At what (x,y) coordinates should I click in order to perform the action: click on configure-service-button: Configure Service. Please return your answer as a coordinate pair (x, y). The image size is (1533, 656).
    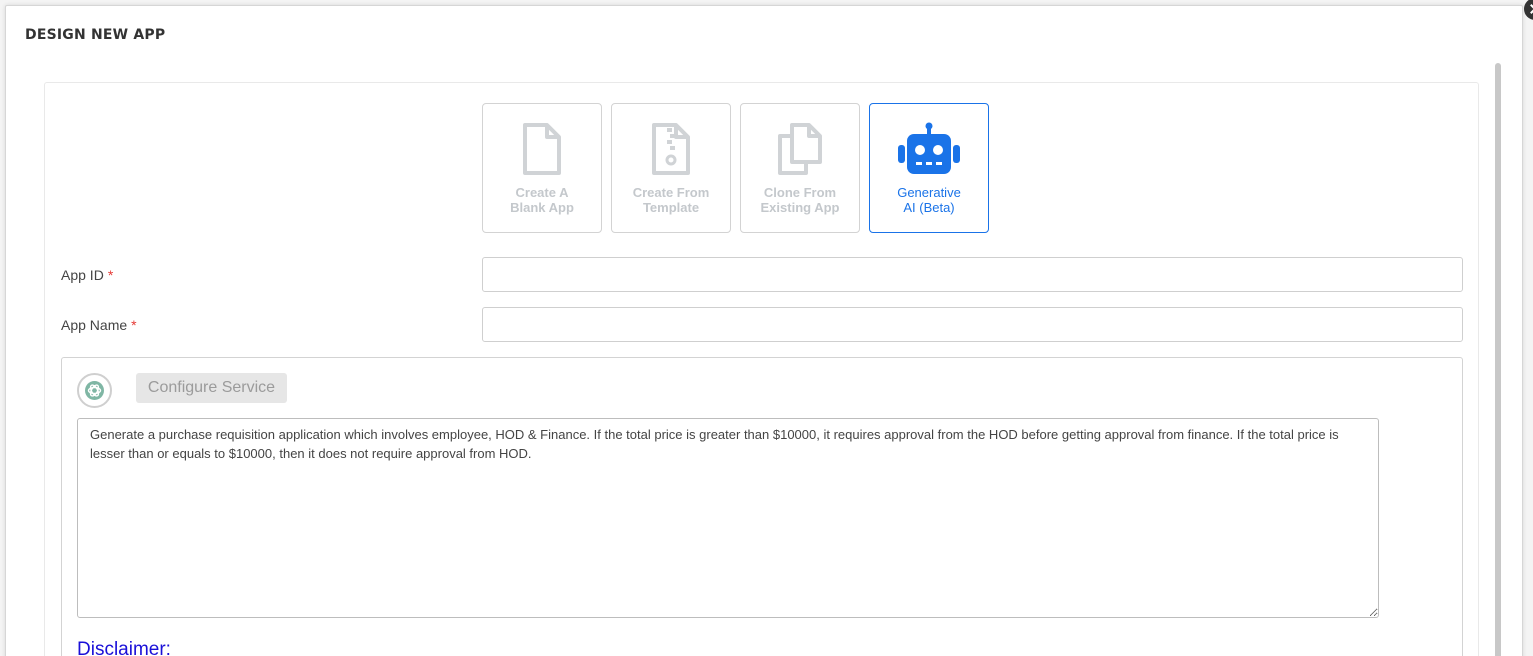
    Looking at the image, I should click on (211, 388).